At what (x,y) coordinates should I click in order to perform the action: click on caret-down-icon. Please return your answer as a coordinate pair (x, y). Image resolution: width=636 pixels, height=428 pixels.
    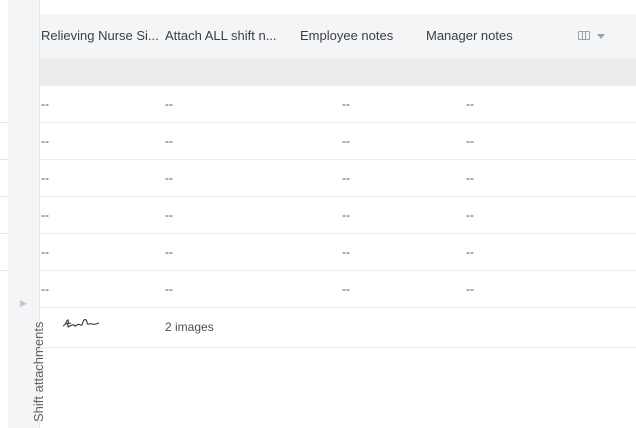
    Looking at the image, I should click on (601, 36).